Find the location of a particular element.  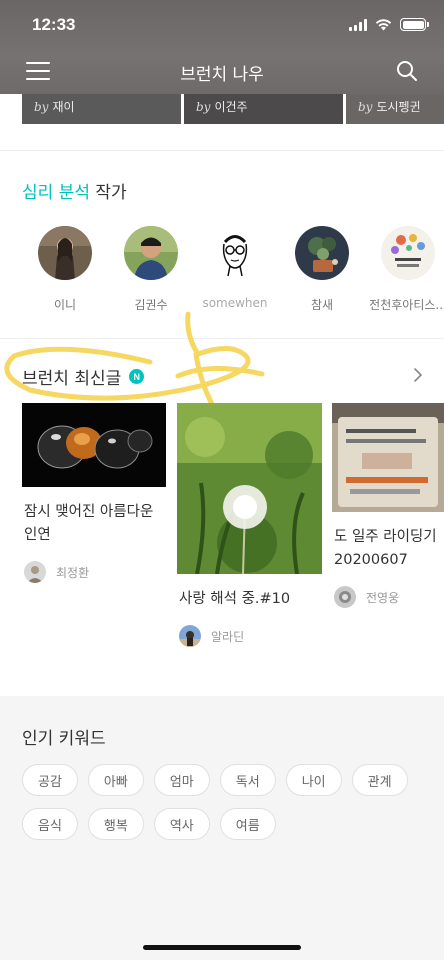

status-bar: 12:33 is located at coordinates (222, 25).